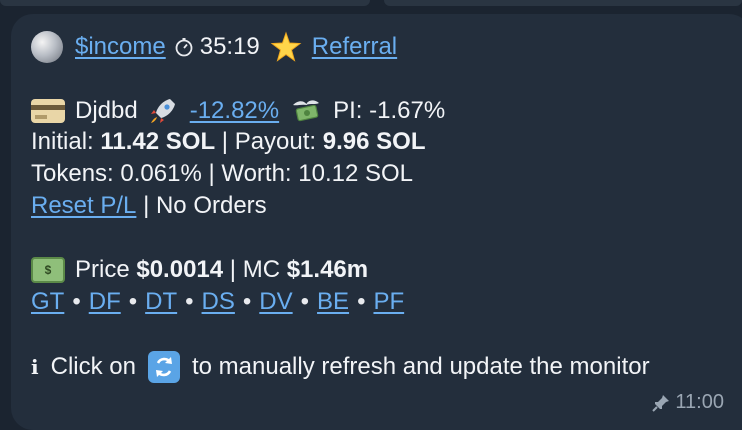 The height and width of the screenshot is (430, 742). I want to click on header-line: $income 35:19 Referral, so click(214, 47).